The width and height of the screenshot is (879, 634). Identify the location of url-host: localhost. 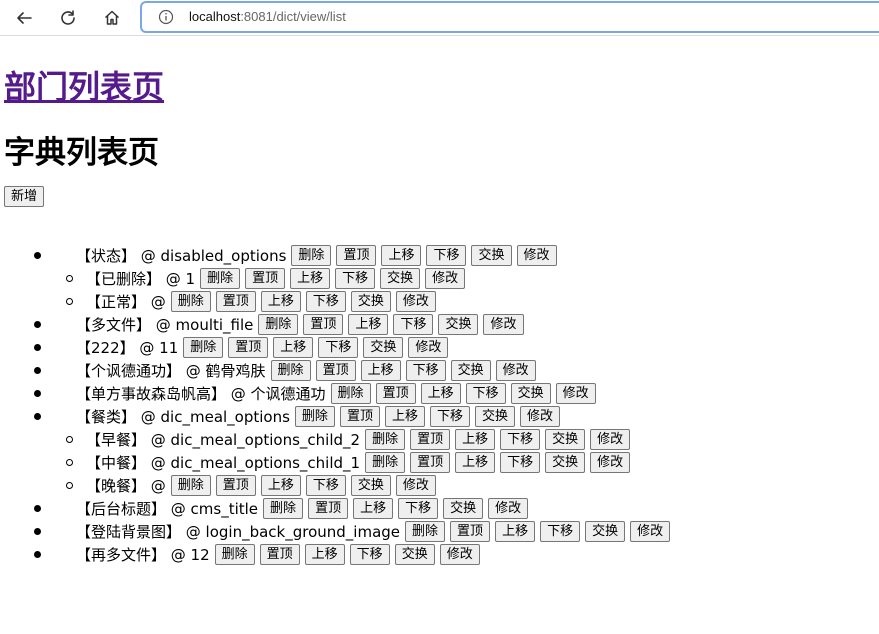
(215, 16).